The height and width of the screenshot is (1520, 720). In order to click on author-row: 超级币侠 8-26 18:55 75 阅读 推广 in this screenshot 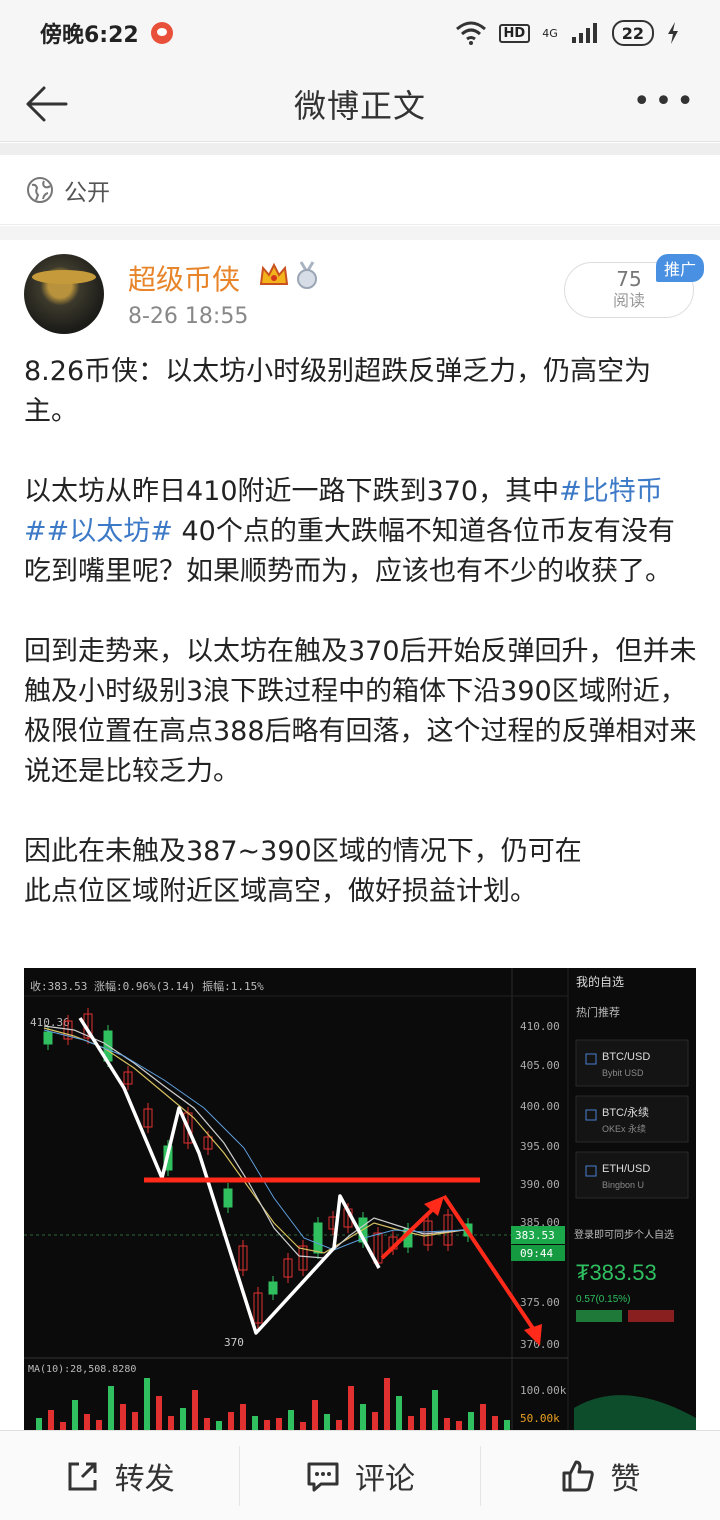, I will do `click(364, 297)`.